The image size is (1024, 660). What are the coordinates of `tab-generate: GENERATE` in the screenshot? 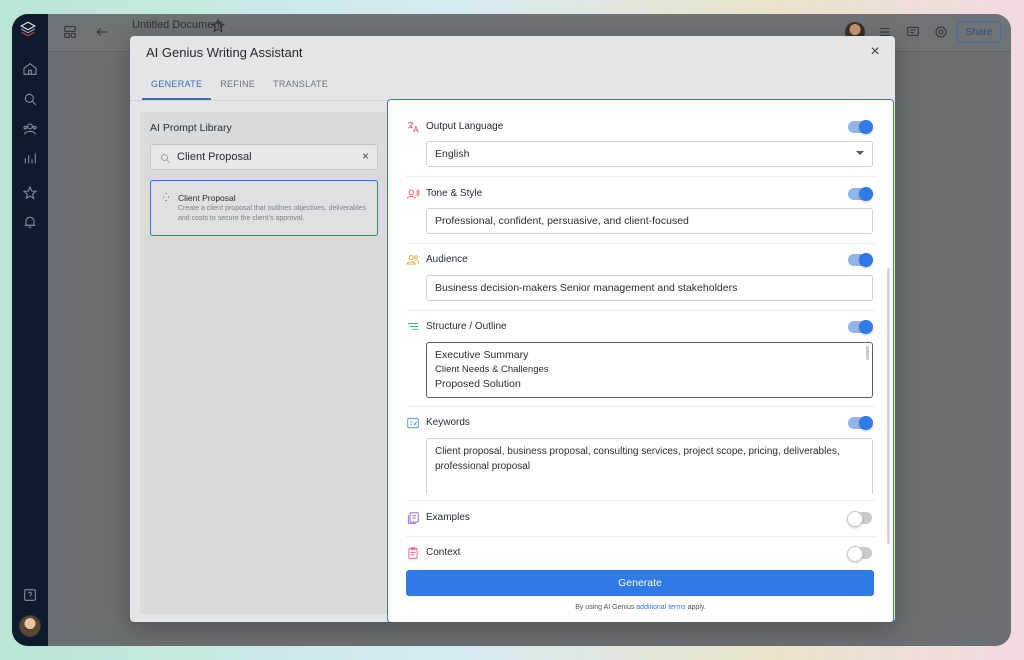 It's located at (177, 87).